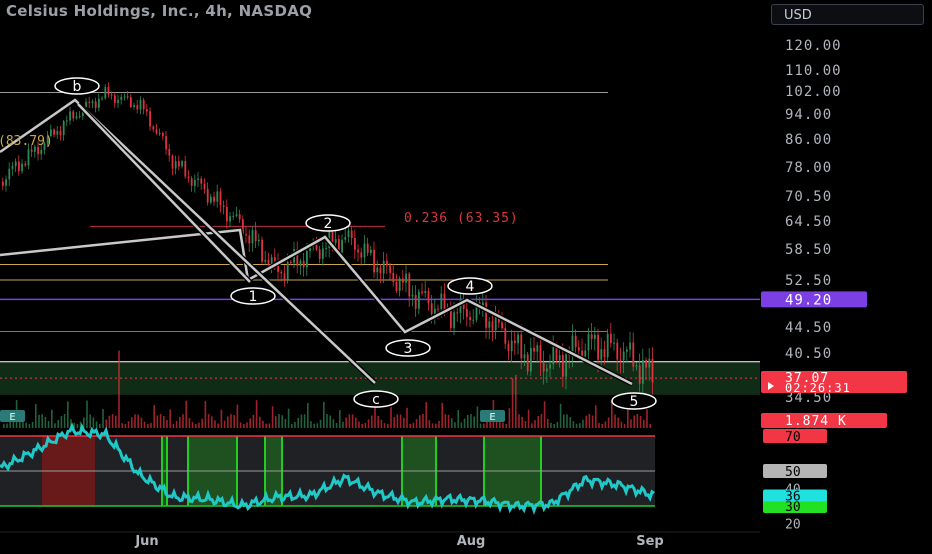  Describe the element at coordinates (847, 14) in the screenshot. I see `currency-selector: USD` at that location.